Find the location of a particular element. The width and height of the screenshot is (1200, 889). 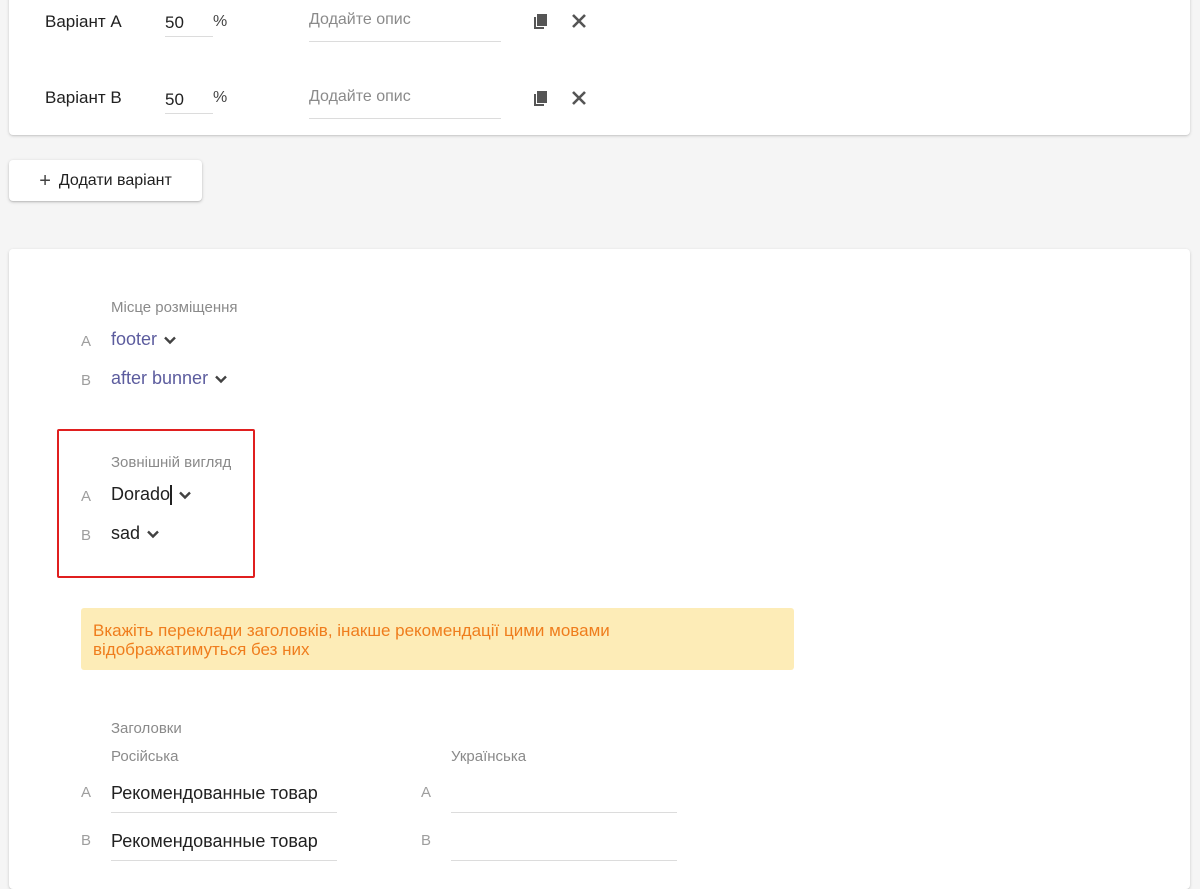

variant-b-percent-input is located at coordinates (189, 100).